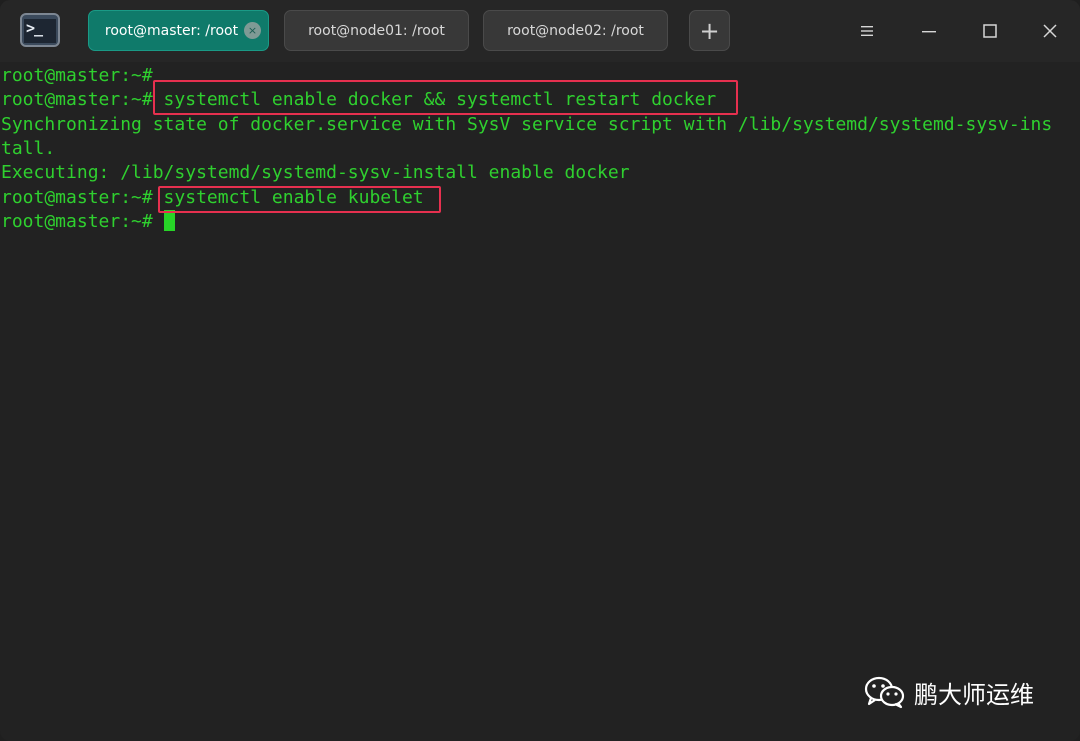 The width and height of the screenshot is (1080, 741). I want to click on new-tab-button: +, so click(709, 30).